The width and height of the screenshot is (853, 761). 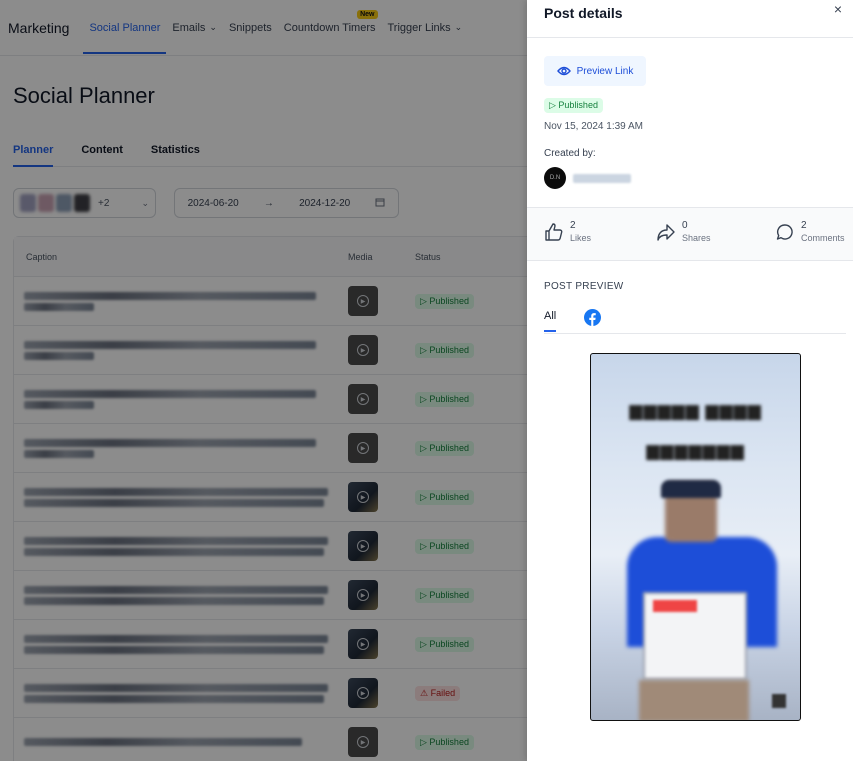 I want to click on comment-icon, so click(x=784, y=232).